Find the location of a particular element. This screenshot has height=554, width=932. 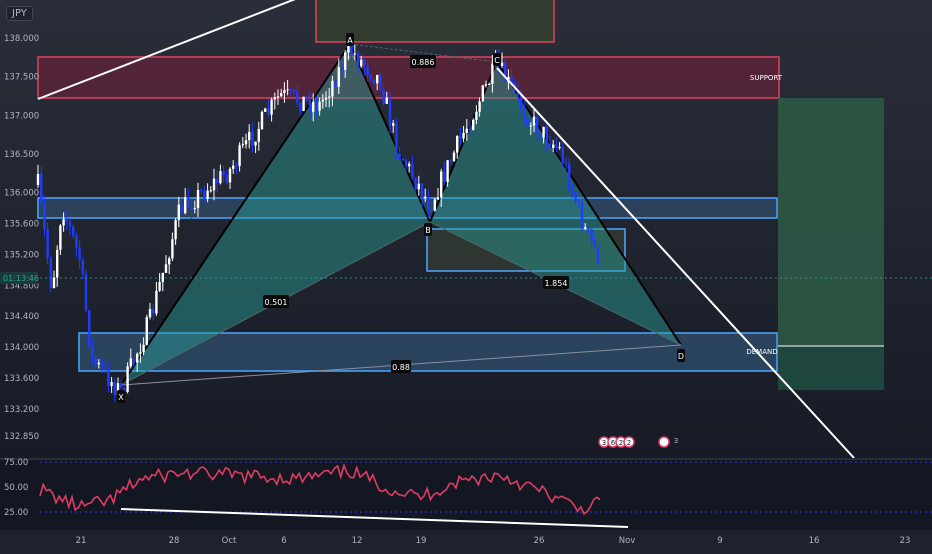

ratio-xb-text: 0.501 is located at coordinates (276, 302).